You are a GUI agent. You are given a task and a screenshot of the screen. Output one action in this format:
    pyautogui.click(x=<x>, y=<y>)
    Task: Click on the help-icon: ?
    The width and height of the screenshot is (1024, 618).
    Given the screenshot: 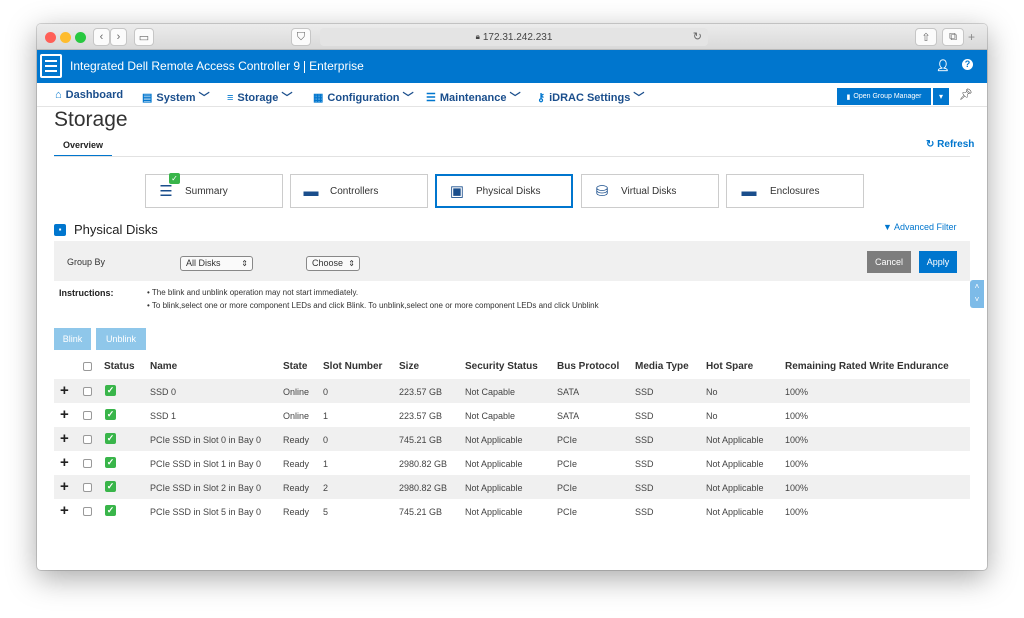 What is the action you would take?
    pyautogui.click(x=967, y=64)
    